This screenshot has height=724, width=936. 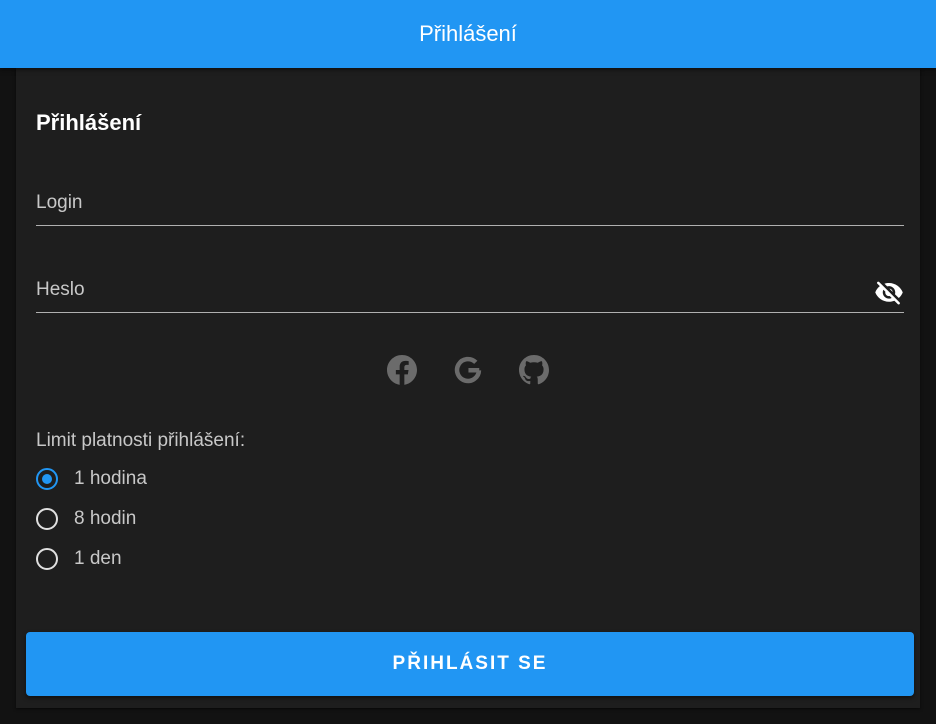 I want to click on card-title: Přihlášení, so click(x=89, y=122).